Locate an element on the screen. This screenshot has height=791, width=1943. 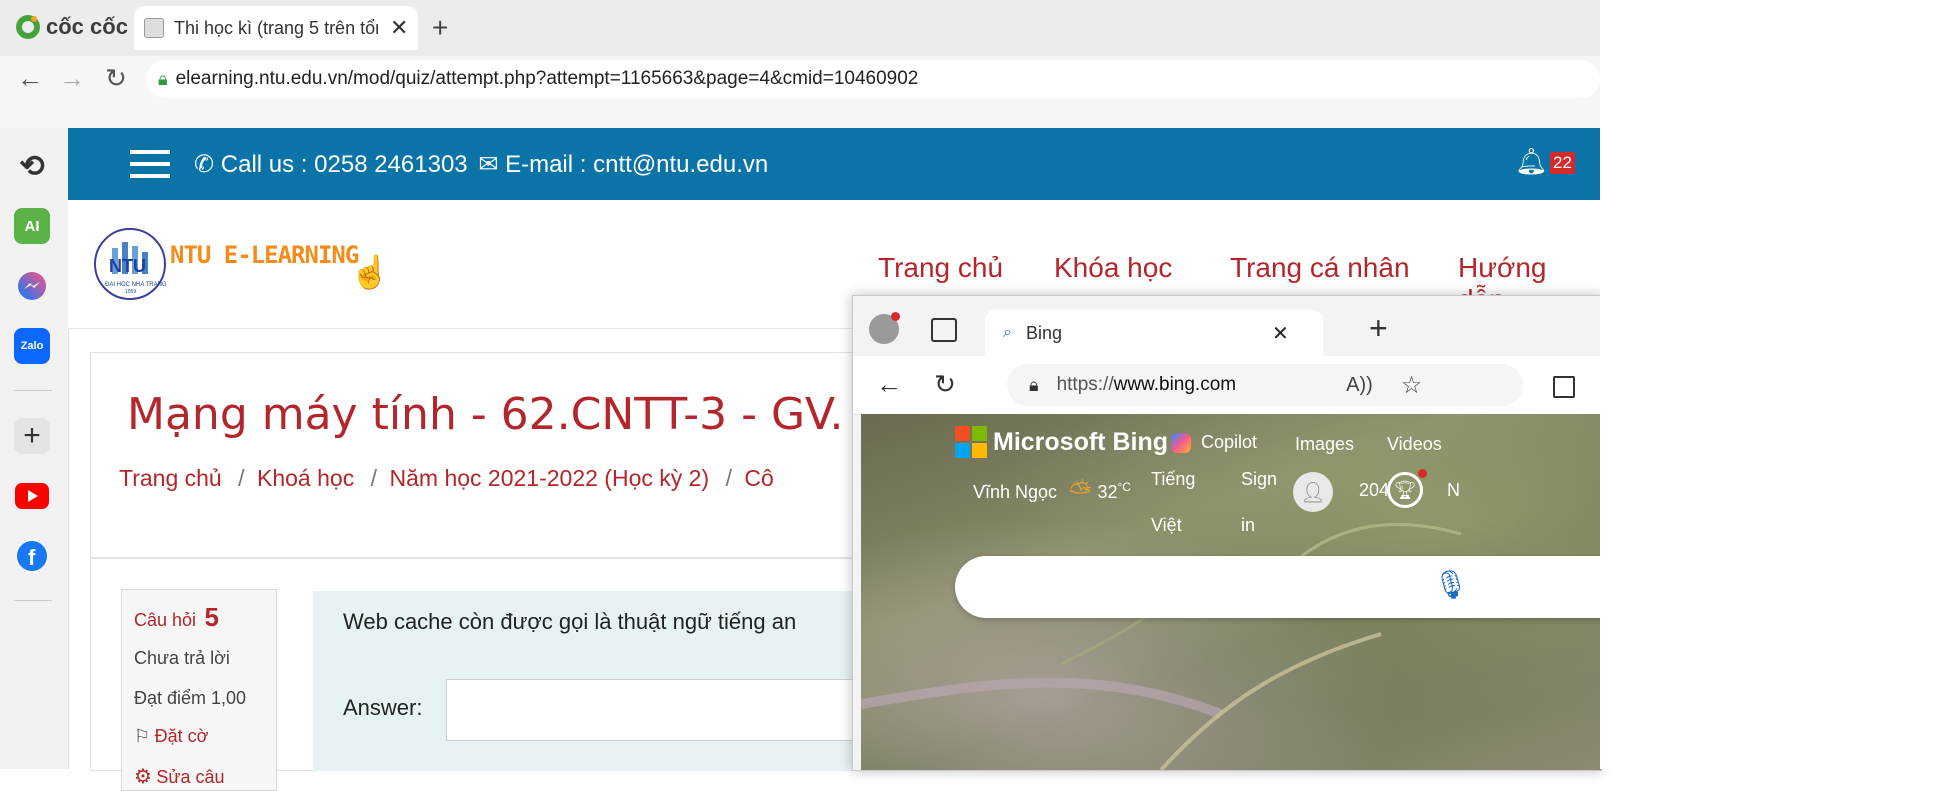
question-number: 5 is located at coordinates (211, 617).